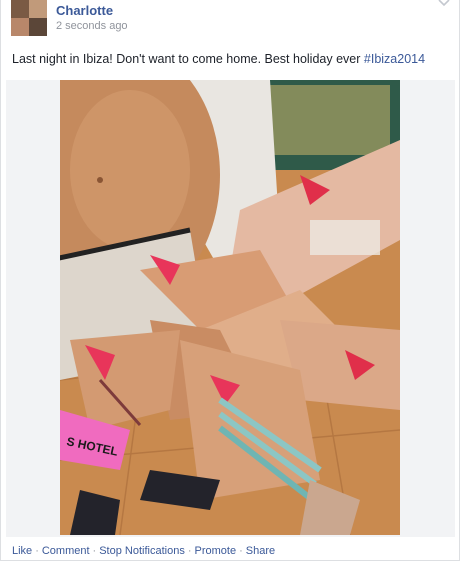  What do you see at coordinates (231, 19) in the screenshot?
I see `post-header: Charlotte 2 seconds ago` at bounding box center [231, 19].